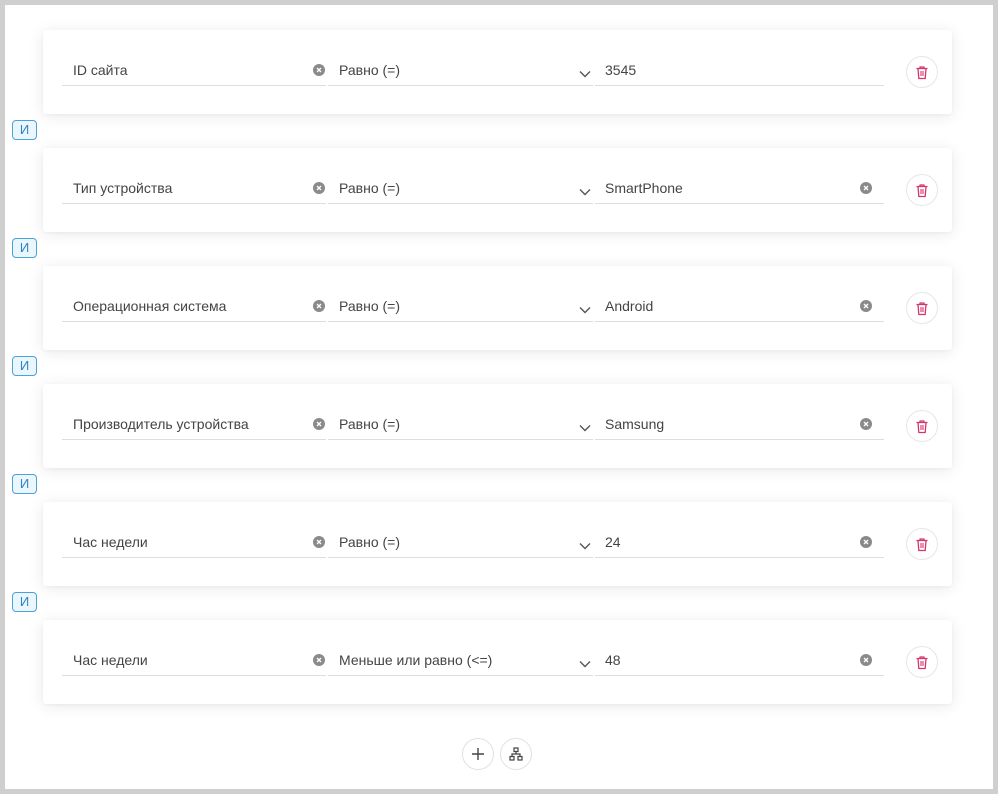 The width and height of the screenshot is (998, 794). What do you see at coordinates (194, 176) in the screenshot?
I see `field-select: Тип устройства` at bounding box center [194, 176].